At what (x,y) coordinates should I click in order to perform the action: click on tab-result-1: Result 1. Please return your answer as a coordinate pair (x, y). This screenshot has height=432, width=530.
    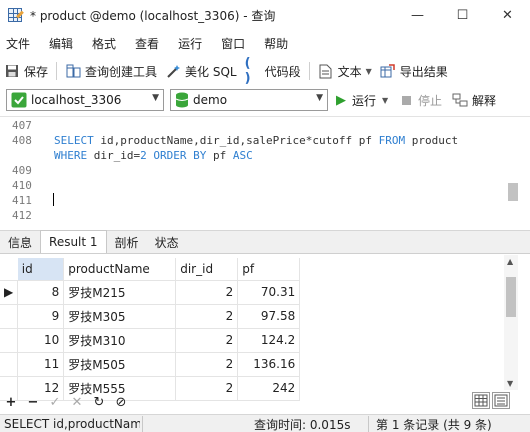
    Looking at the image, I should click on (73, 241).